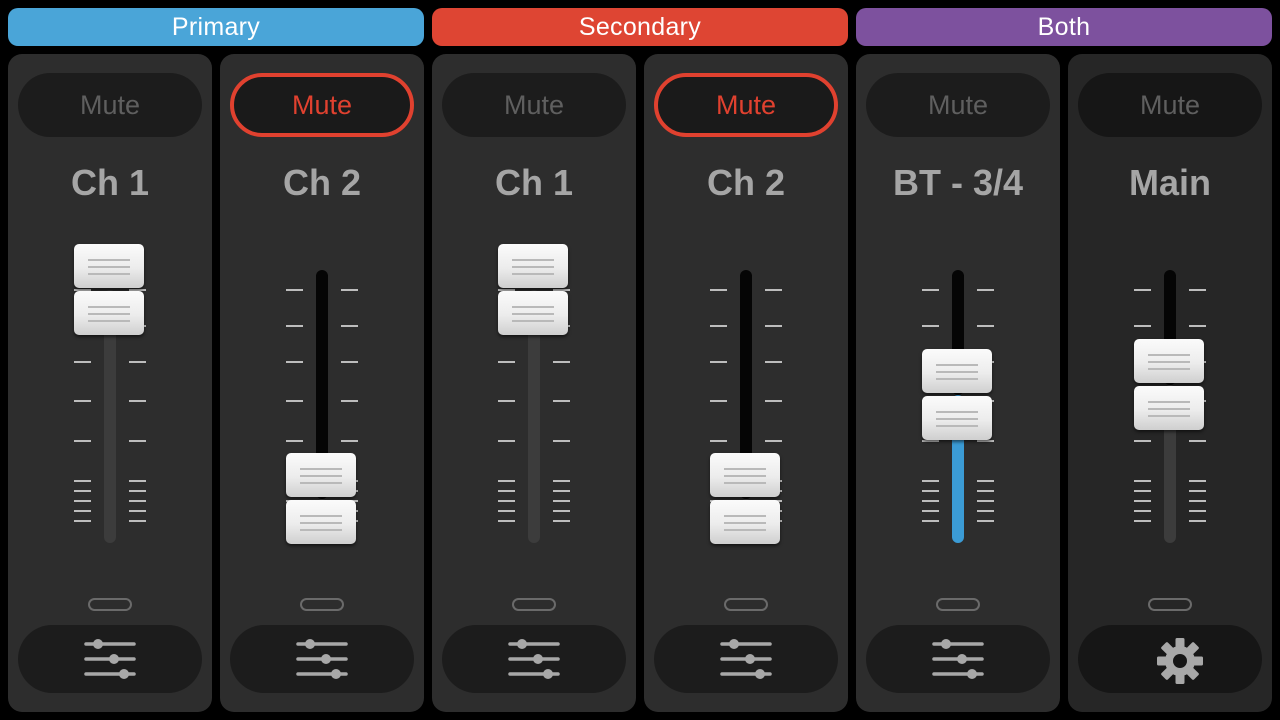  What do you see at coordinates (1170, 659) in the screenshot?
I see `main-settings-button` at bounding box center [1170, 659].